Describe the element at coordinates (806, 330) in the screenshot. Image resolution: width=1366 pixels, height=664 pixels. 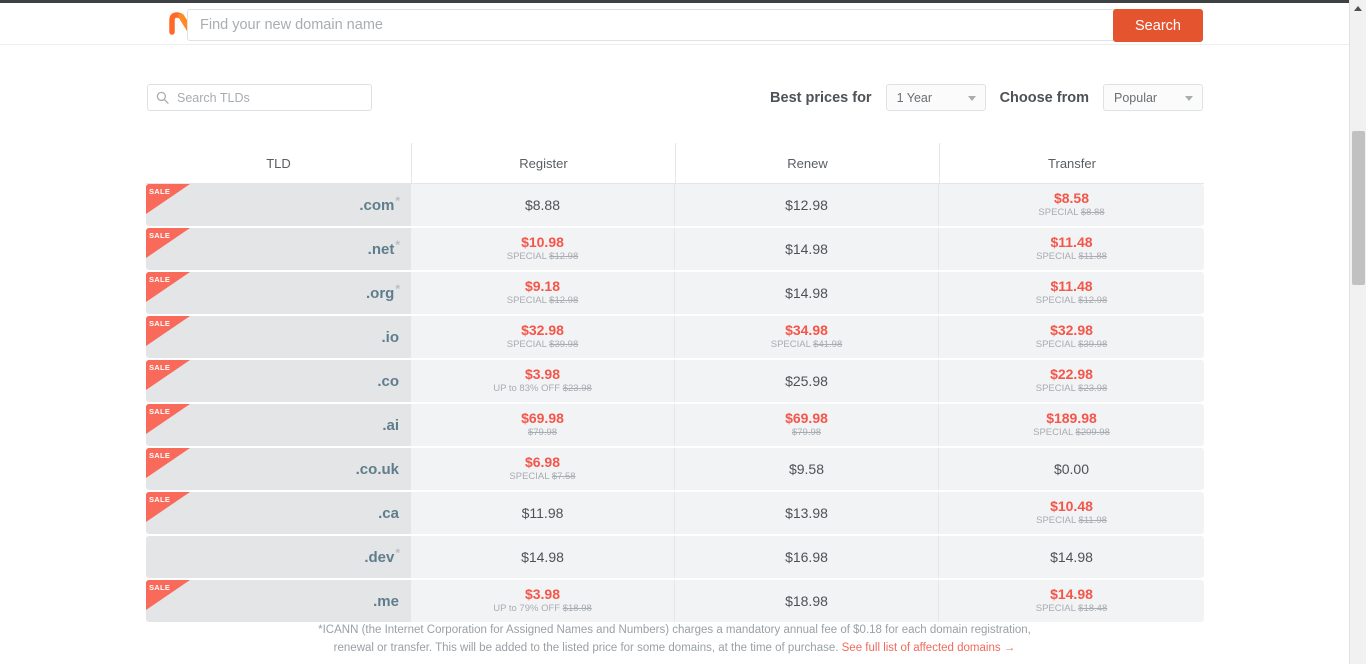
I see `price-value: $34.98` at that location.